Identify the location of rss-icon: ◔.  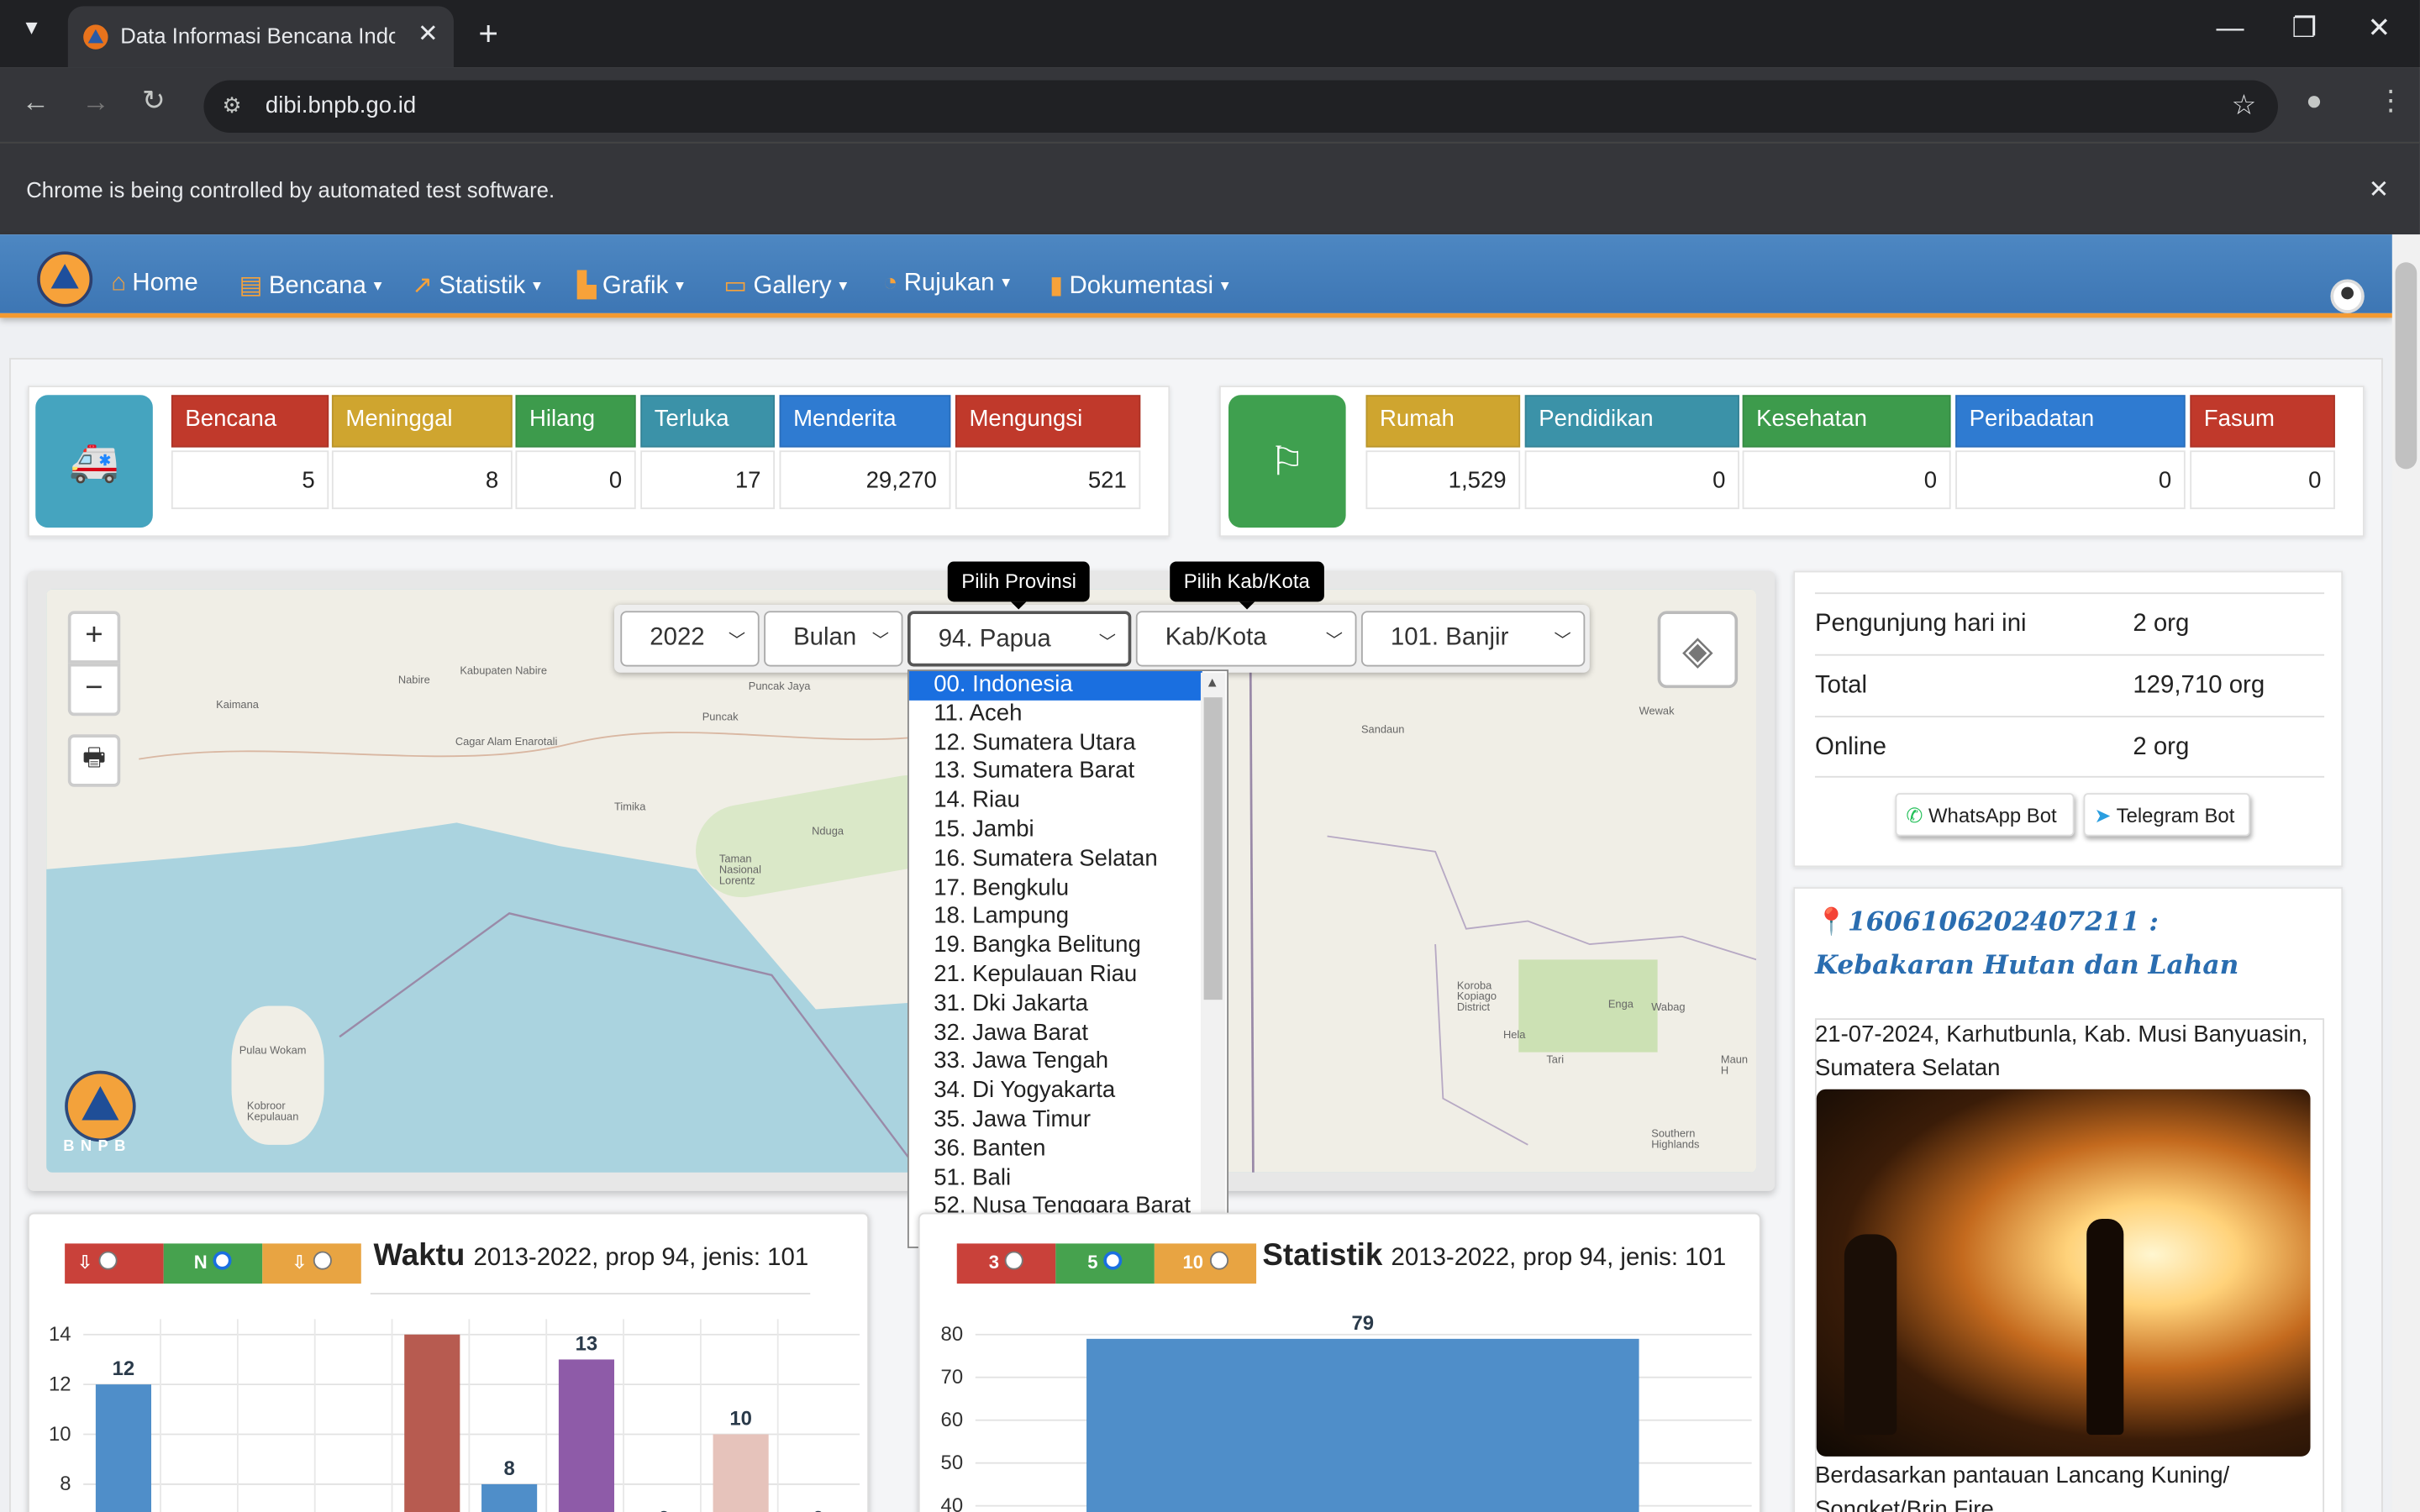
(890, 283).